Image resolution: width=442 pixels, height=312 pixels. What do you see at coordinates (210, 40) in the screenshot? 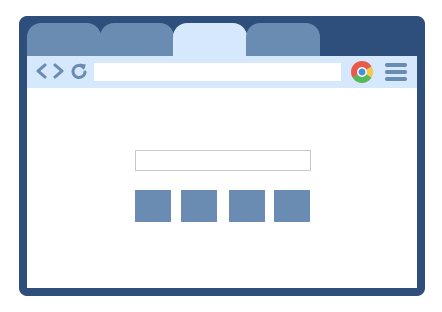
I see `tab-active` at bounding box center [210, 40].